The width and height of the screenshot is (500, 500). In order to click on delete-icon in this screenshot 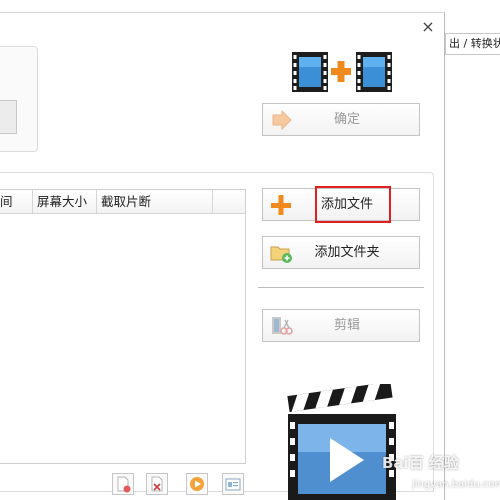, I will do `click(157, 484)`.